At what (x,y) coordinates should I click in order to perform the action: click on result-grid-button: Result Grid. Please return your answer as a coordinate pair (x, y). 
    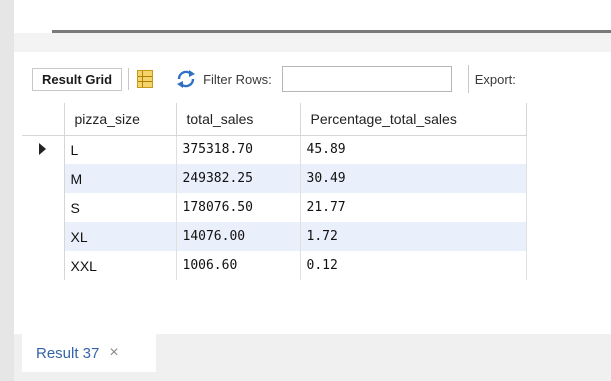
    Looking at the image, I should click on (77, 79).